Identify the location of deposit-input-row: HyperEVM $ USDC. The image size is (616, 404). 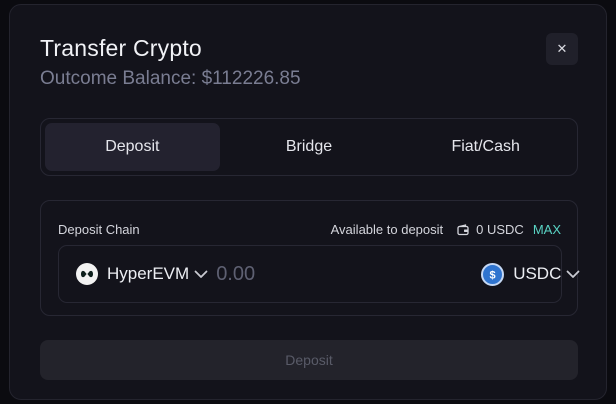
(319, 274).